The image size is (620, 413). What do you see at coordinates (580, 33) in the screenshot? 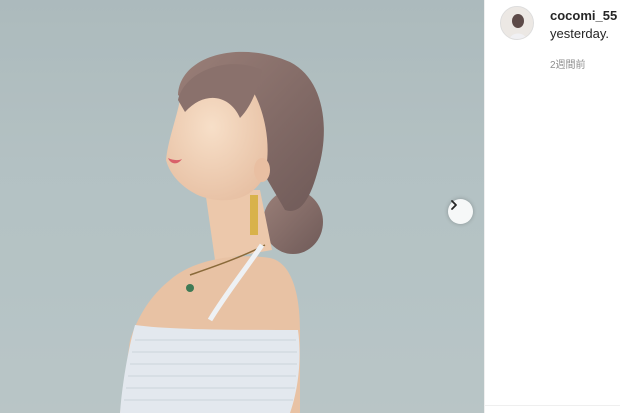
I see `post-caption: yesterday.` at bounding box center [580, 33].